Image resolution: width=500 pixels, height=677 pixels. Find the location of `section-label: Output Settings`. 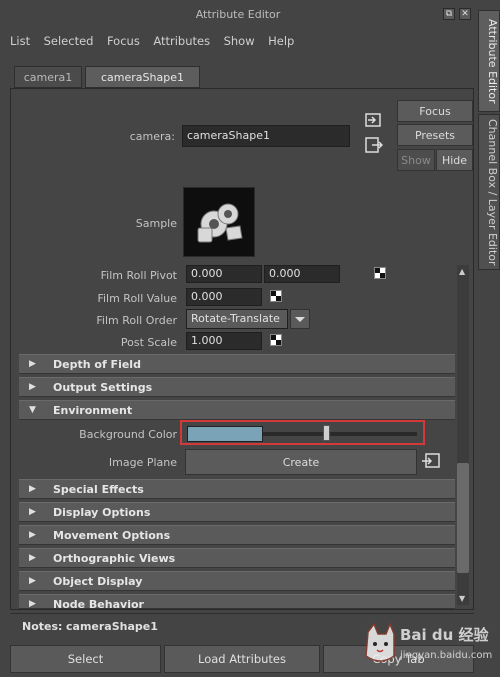

section-label: Output Settings is located at coordinates (103, 387).